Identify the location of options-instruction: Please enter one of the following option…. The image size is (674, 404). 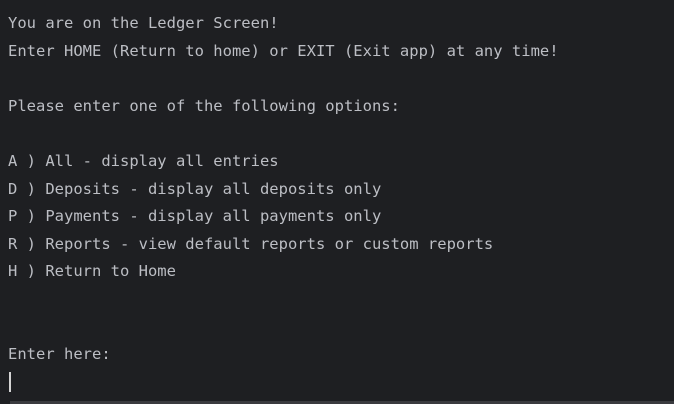
(204, 105).